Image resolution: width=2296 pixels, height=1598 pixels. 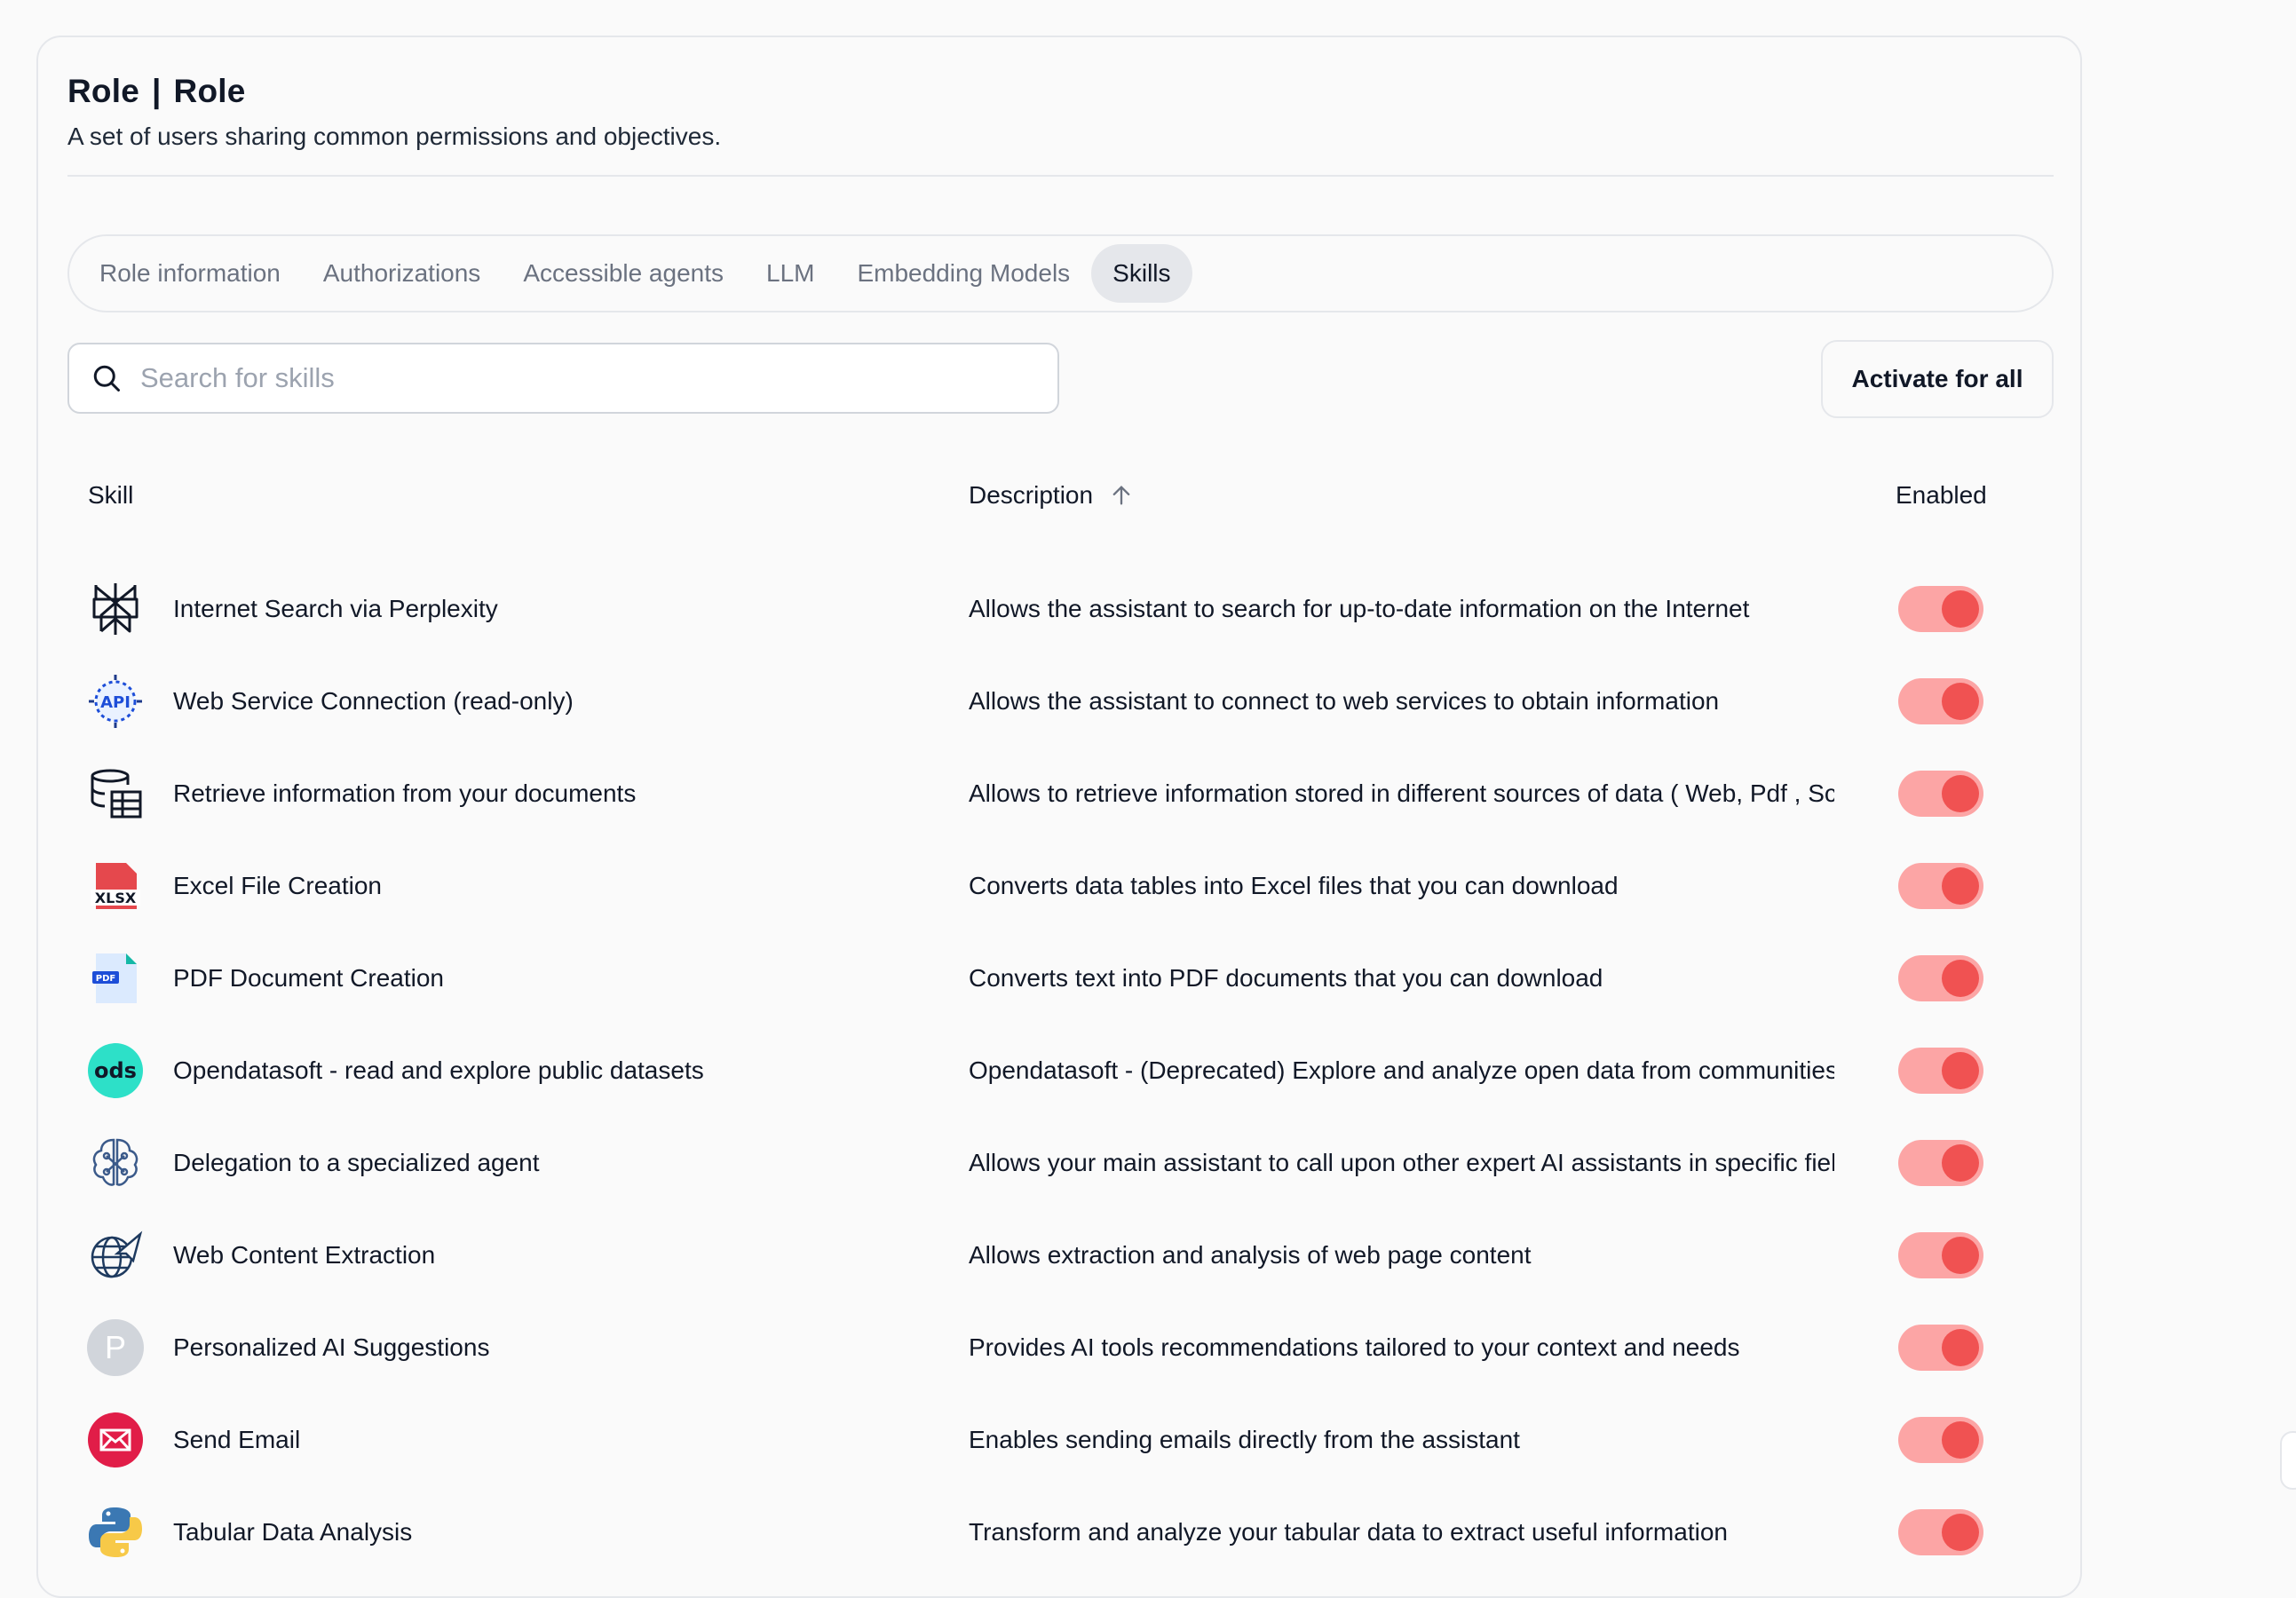 I want to click on page-title: Role | Role, so click(x=156, y=91).